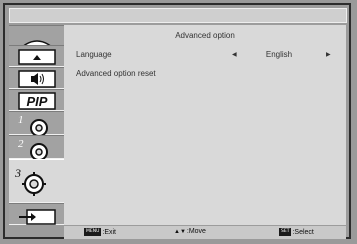 The width and height of the screenshot is (357, 244). I want to click on language-right-arrow-icon: ▶, so click(328, 54).